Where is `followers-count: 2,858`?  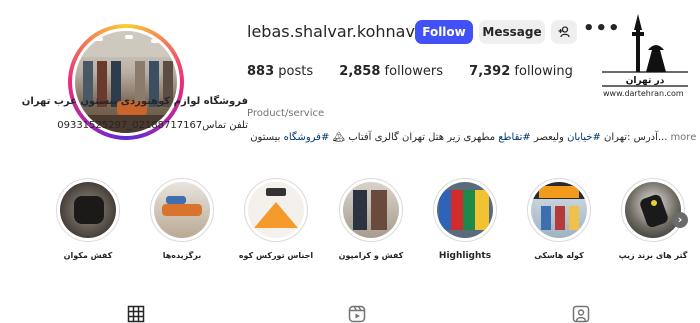 followers-count: 2,858 is located at coordinates (360, 71).